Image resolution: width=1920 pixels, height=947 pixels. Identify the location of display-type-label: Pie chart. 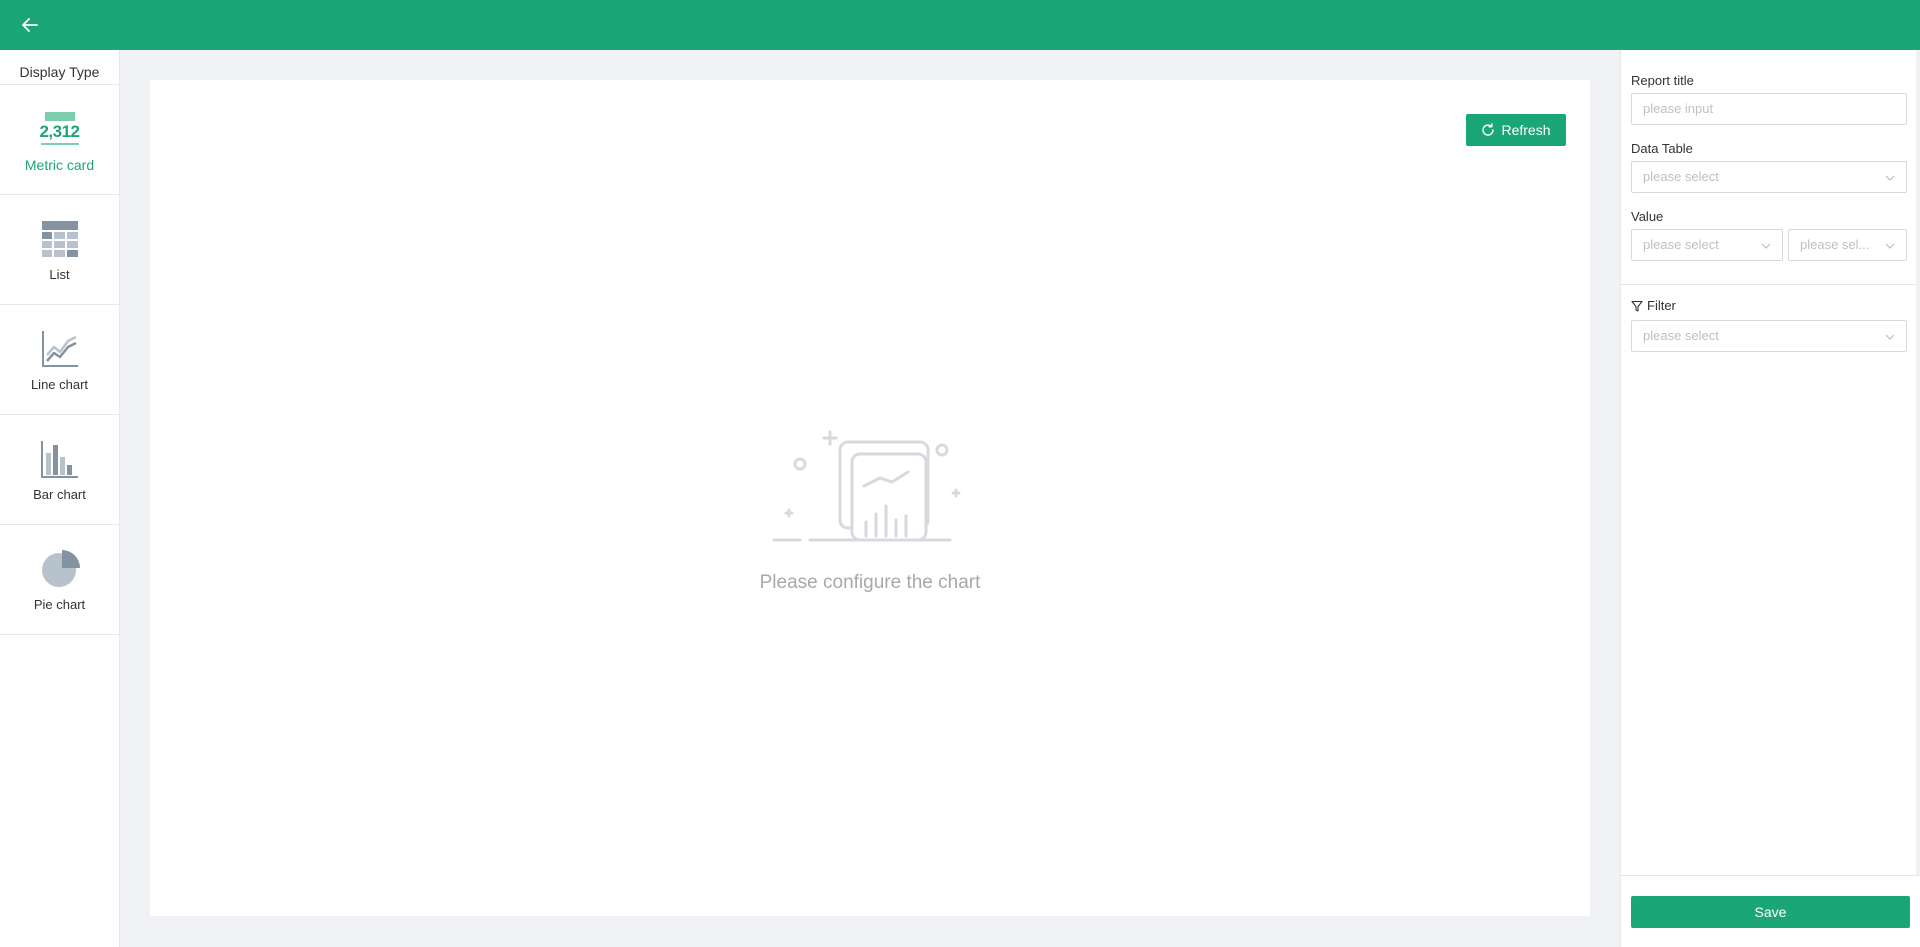
(59, 604).